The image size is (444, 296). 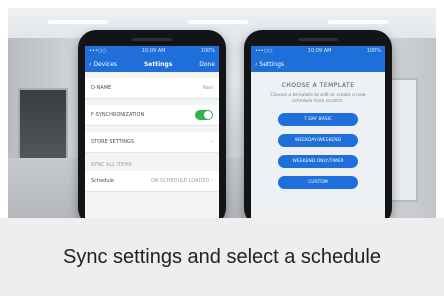 I want to click on nav-bar: ‹ Devices Settings Done, so click(x=152, y=64).